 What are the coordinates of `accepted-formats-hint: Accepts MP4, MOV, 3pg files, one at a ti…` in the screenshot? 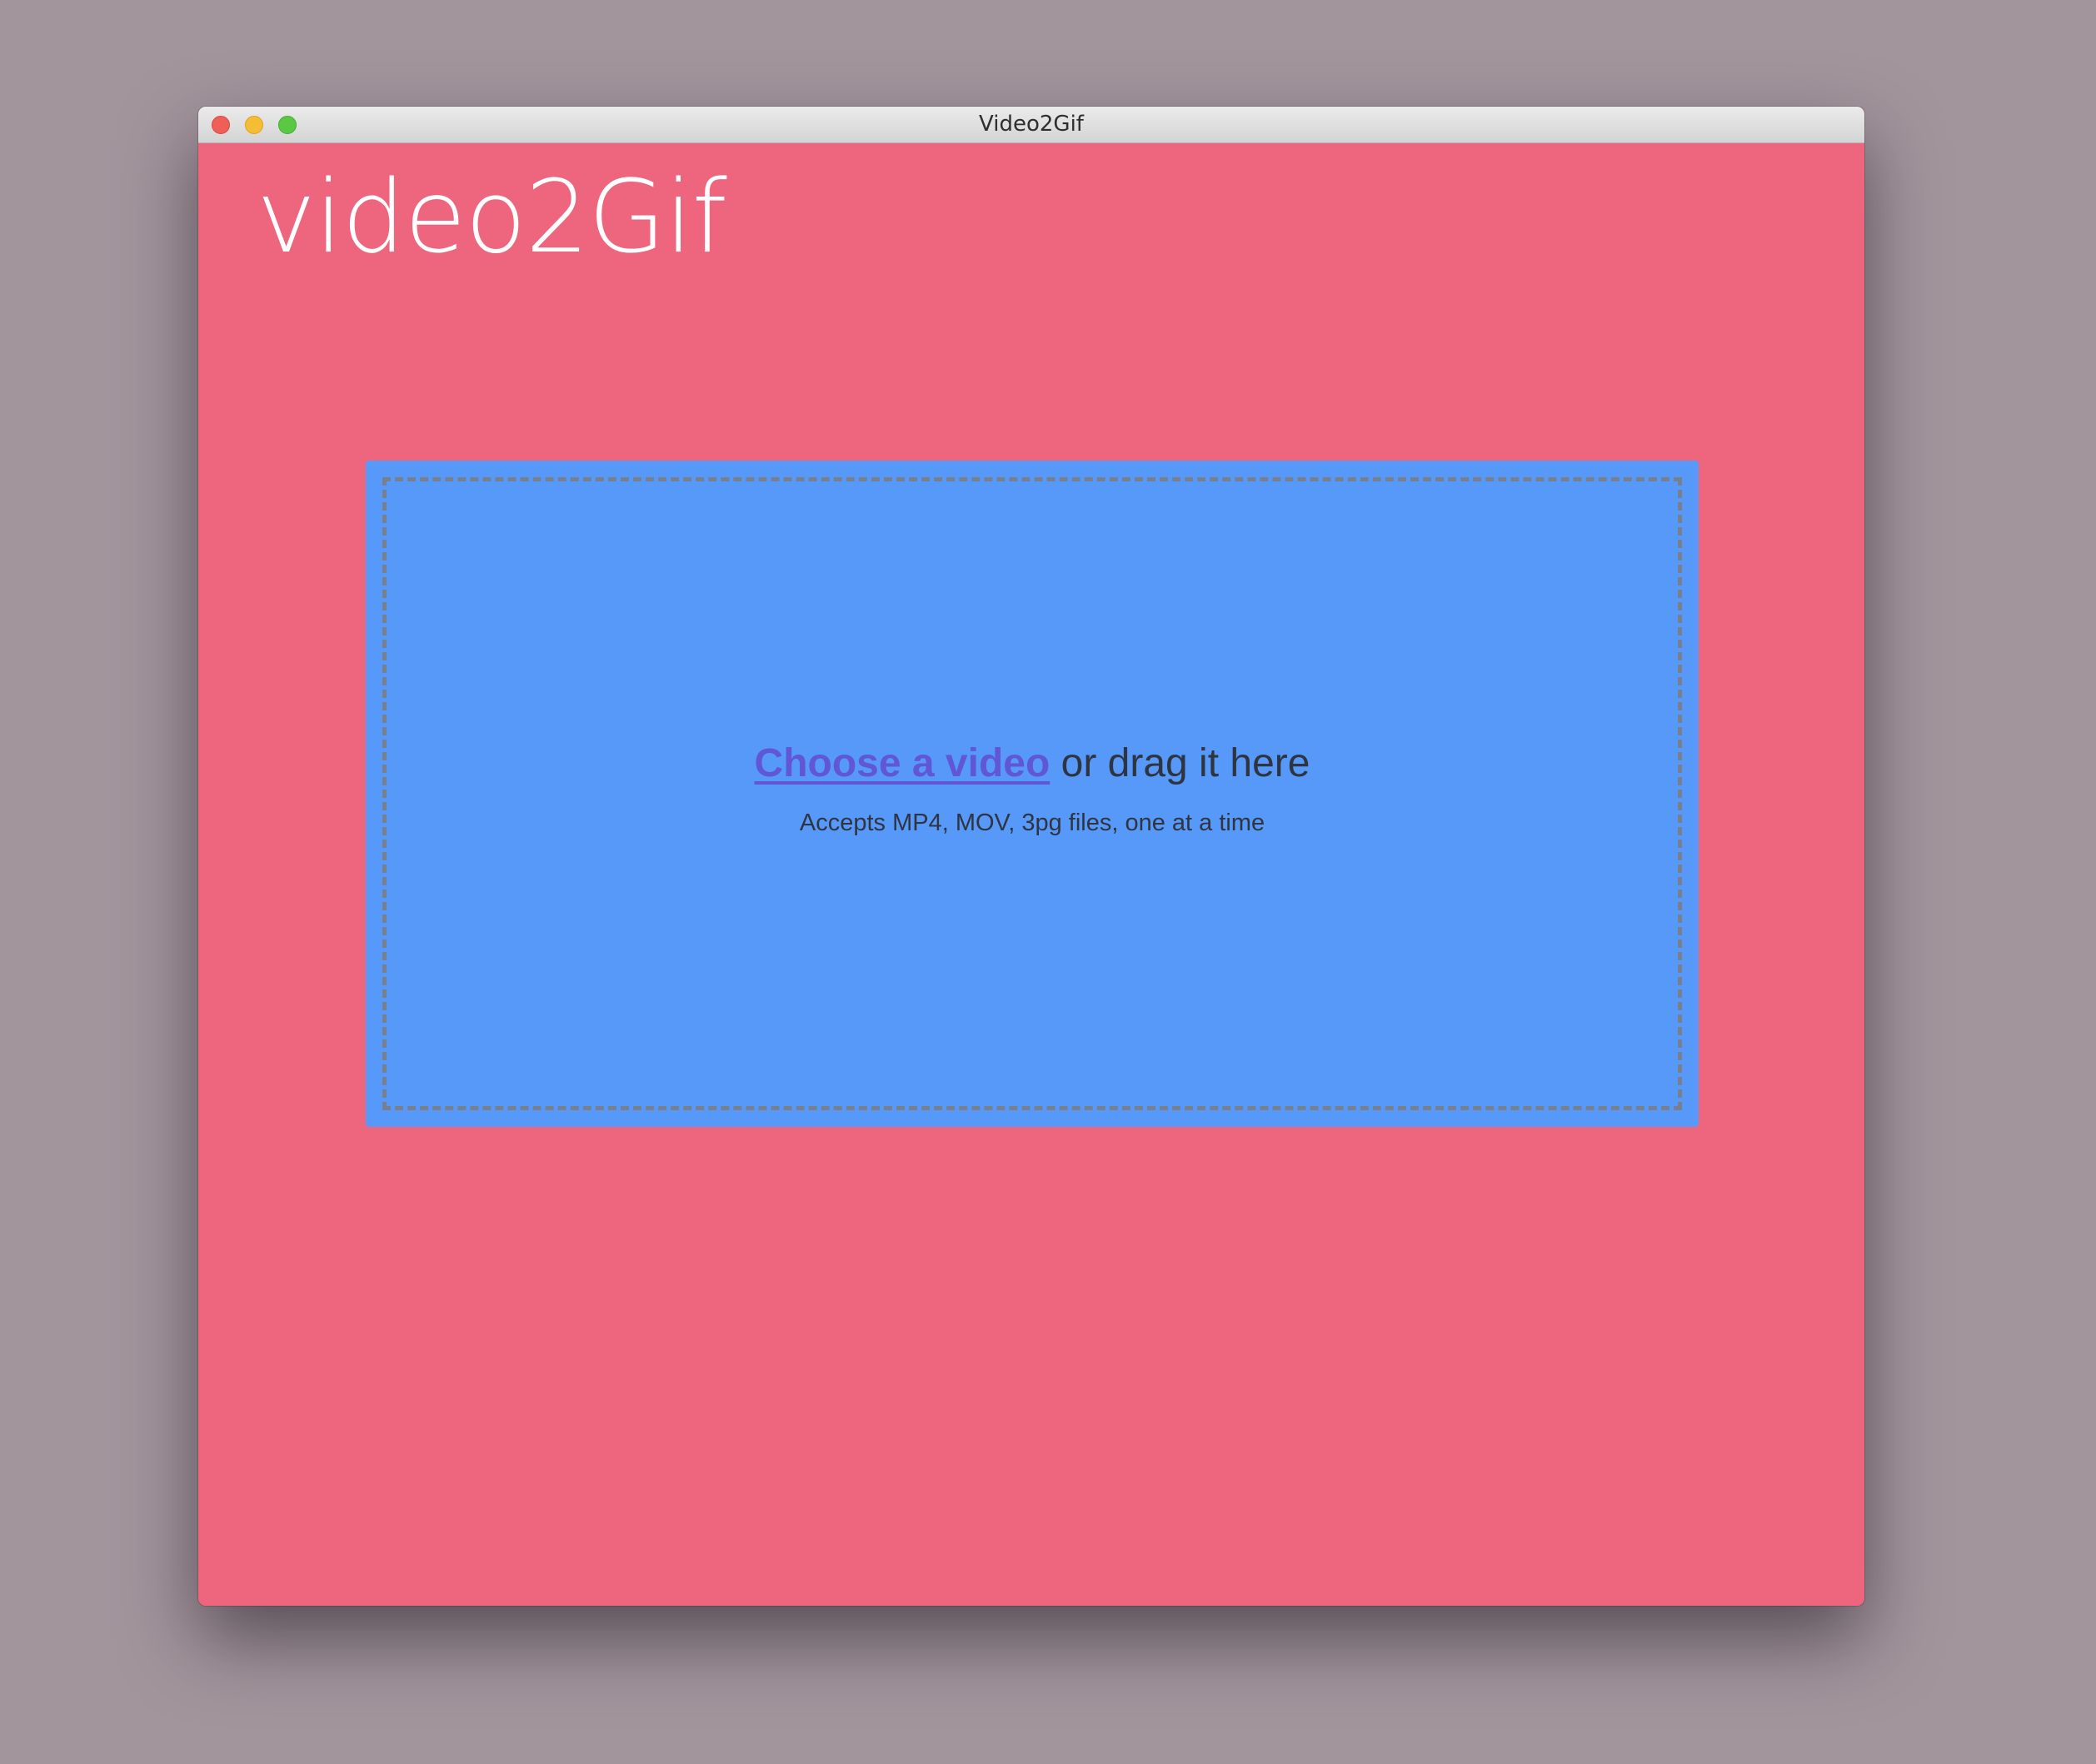 It's located at (1032, 822).